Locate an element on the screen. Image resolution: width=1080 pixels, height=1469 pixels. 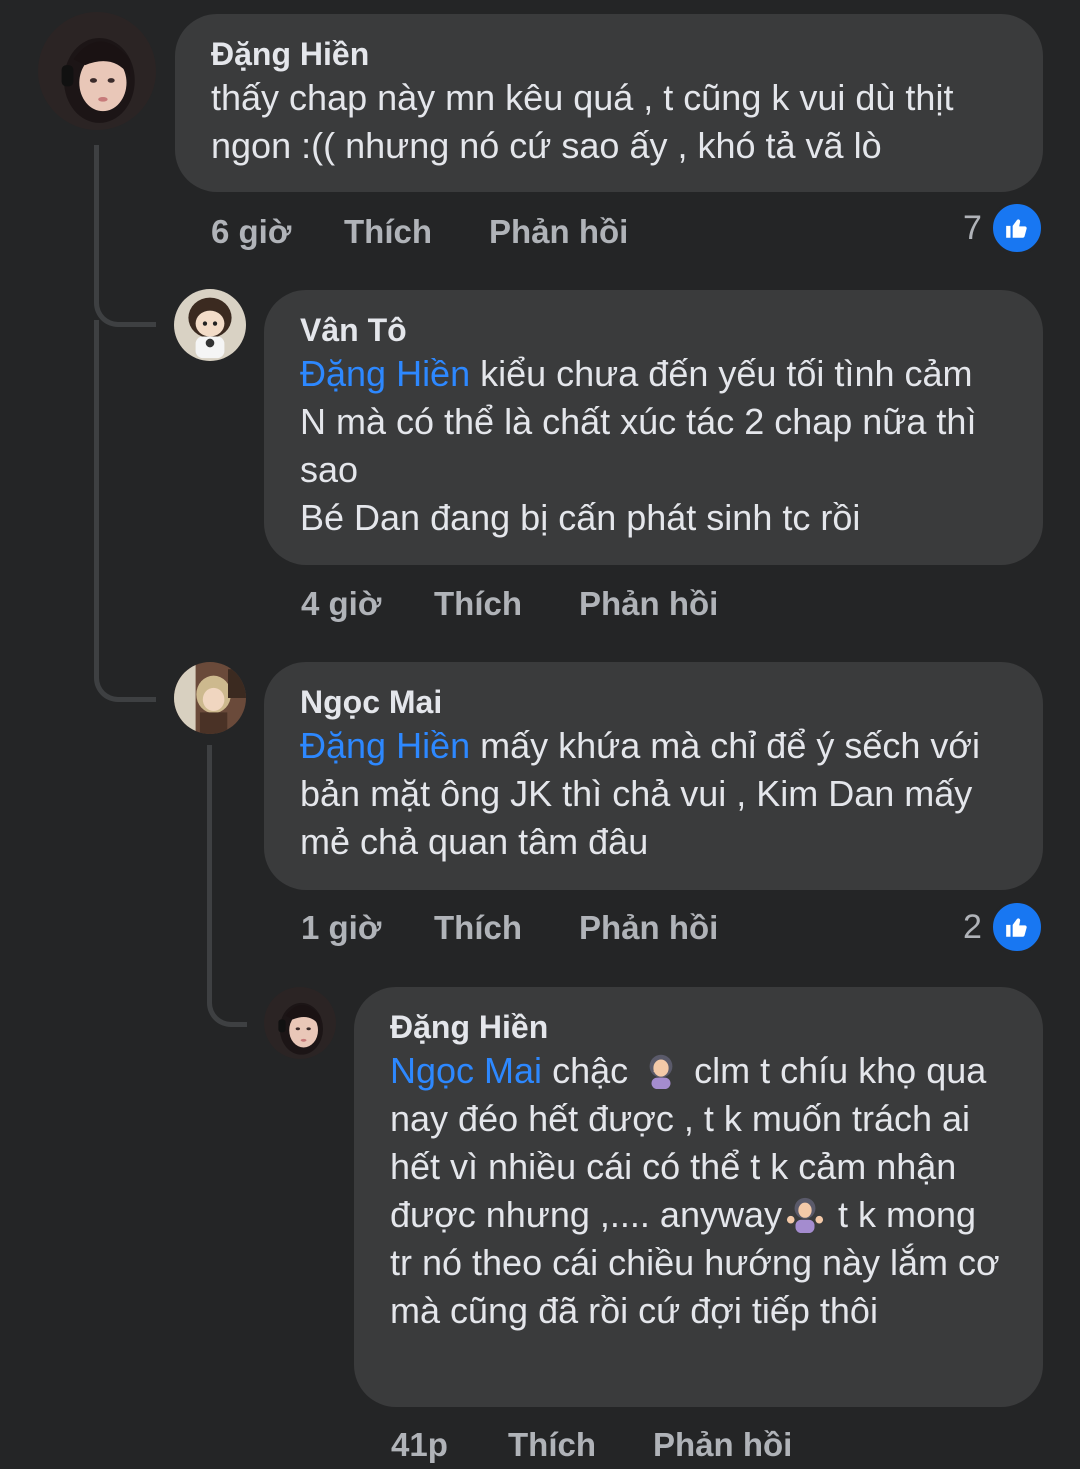
comment-actions: 4 giờ Thích Phản hồi is located at coordinates (509, 604).